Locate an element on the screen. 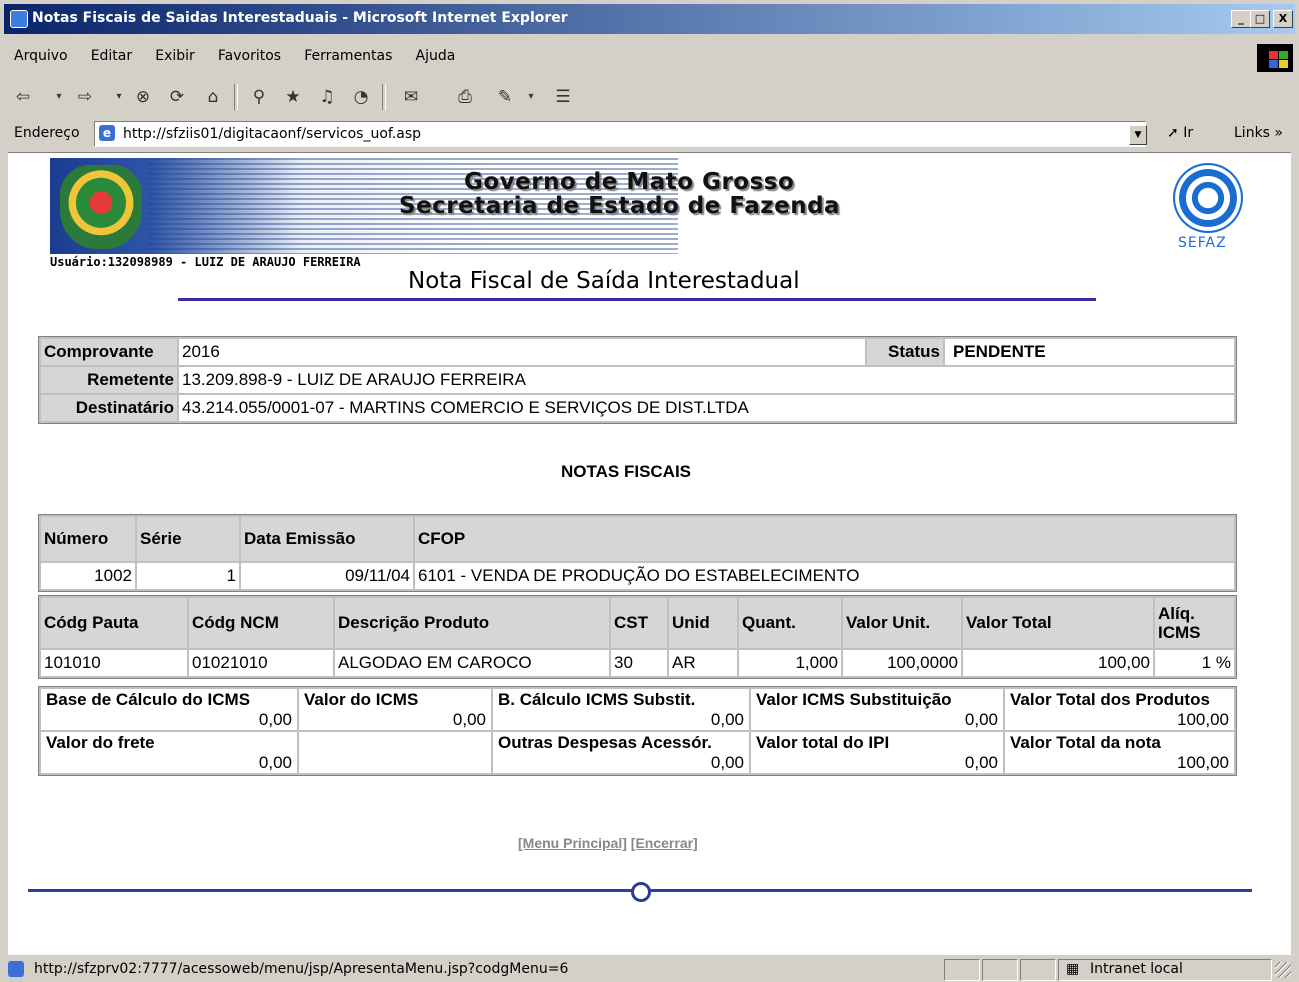  home-icon: ⌂ is located at coordinates (213, 97).